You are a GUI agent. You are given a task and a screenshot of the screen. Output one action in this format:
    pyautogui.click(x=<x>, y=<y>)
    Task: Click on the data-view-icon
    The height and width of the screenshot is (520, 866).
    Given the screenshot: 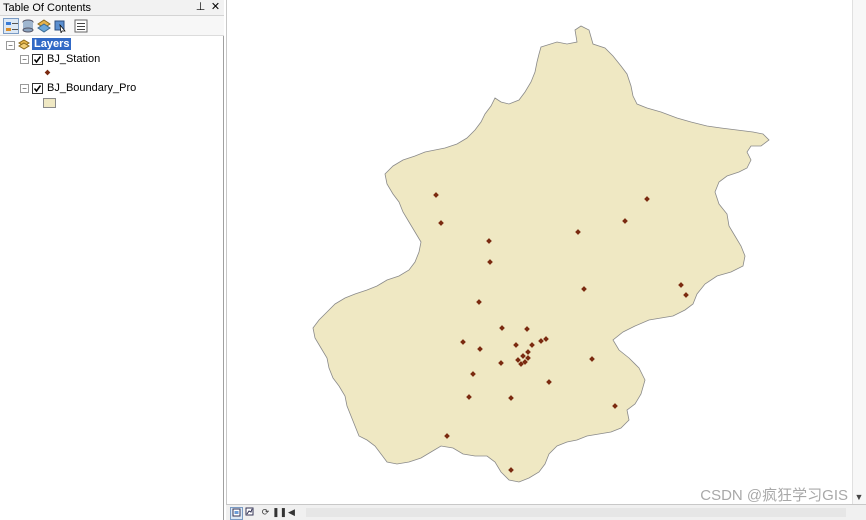 What is the action you would take?
    pyautogui.click(x=249, y=511)
    